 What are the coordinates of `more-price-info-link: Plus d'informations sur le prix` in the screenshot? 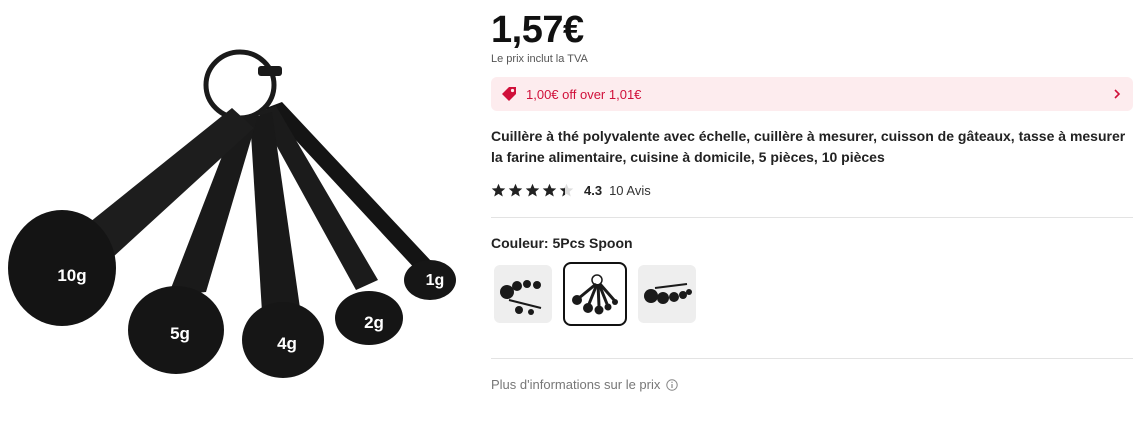 It's located at (585, 384).